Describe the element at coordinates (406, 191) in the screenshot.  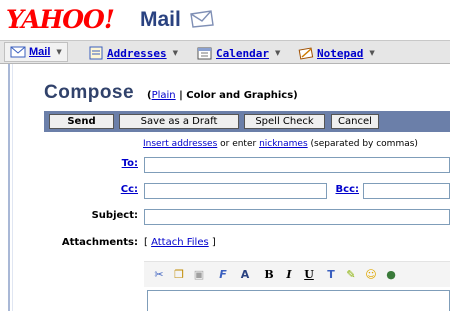
I see `bcc-field` at that location.